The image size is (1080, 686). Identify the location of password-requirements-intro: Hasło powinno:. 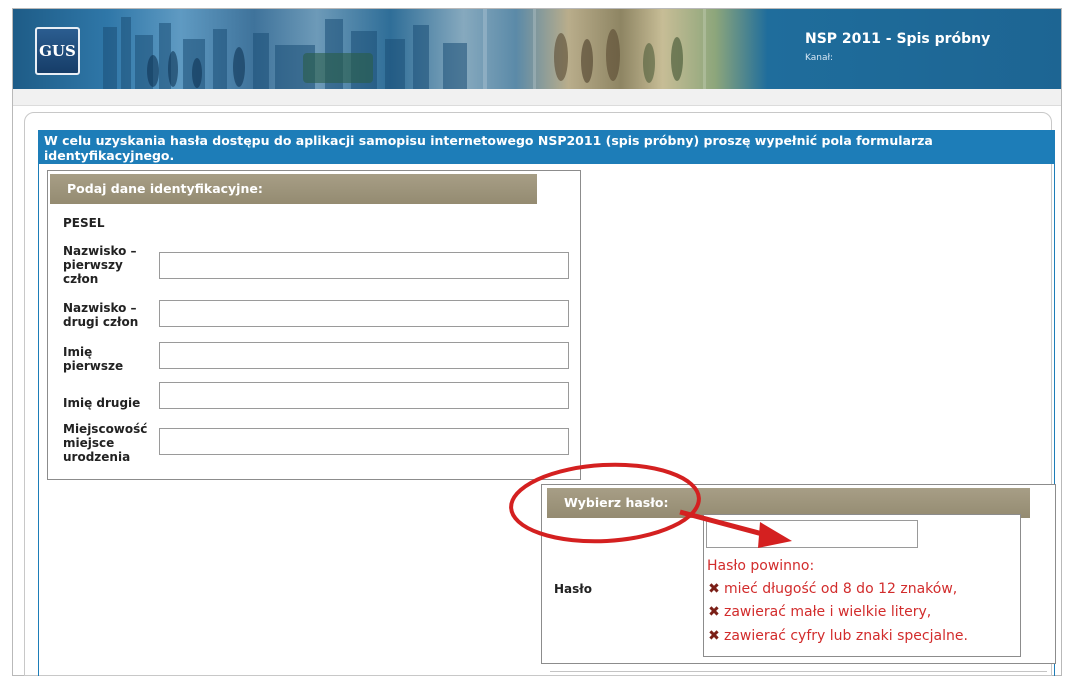
(761, 566).